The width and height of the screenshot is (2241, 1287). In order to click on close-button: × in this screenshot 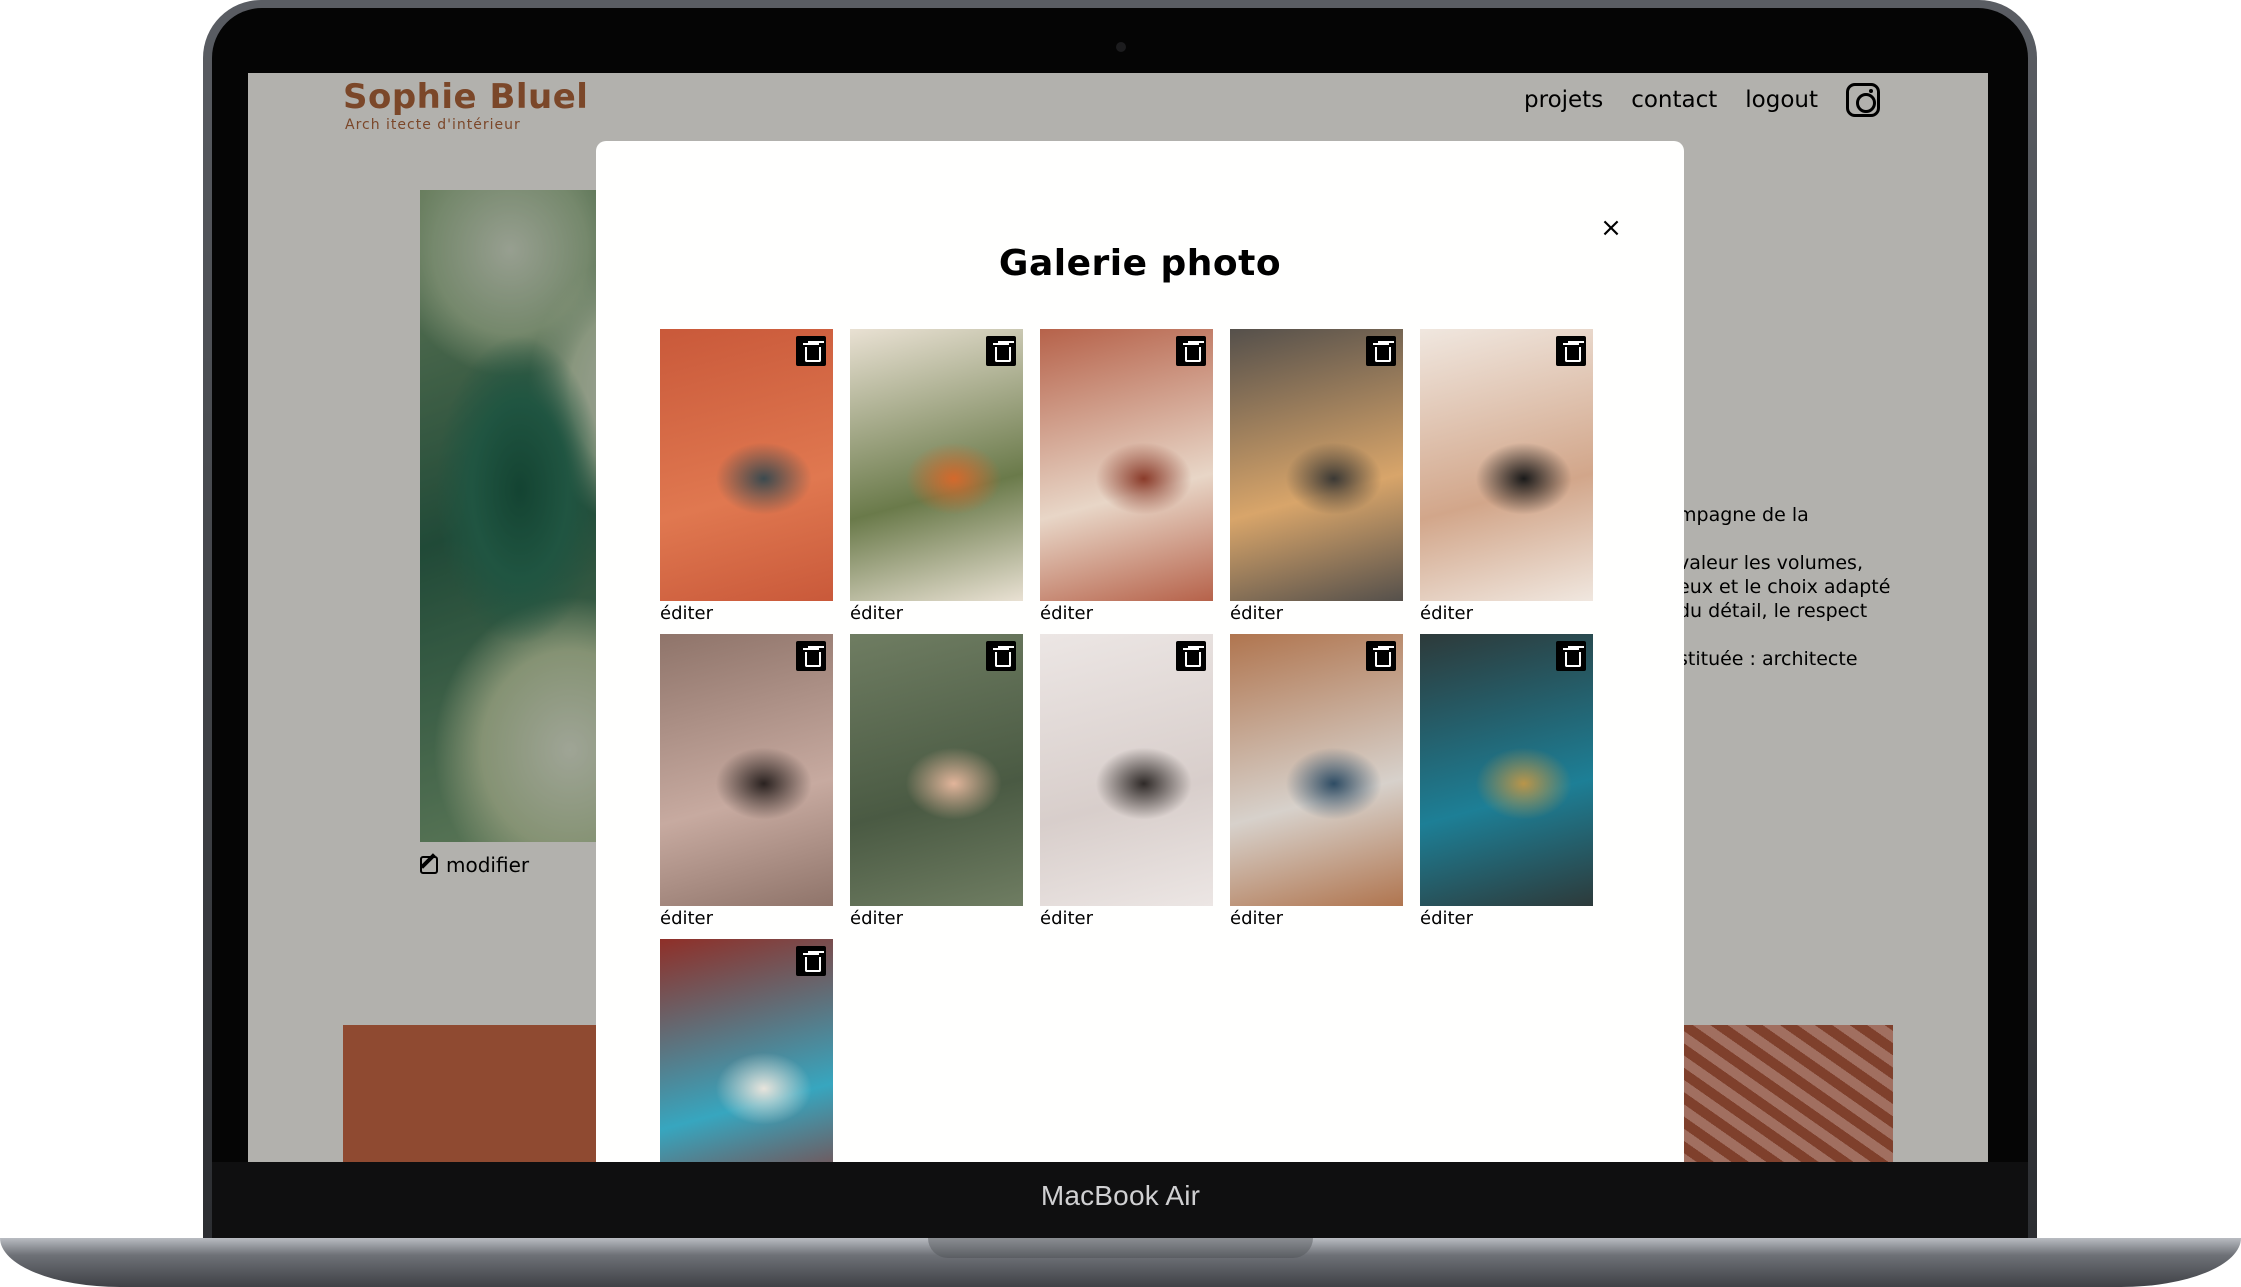, I will do `click(1611, 228)`.